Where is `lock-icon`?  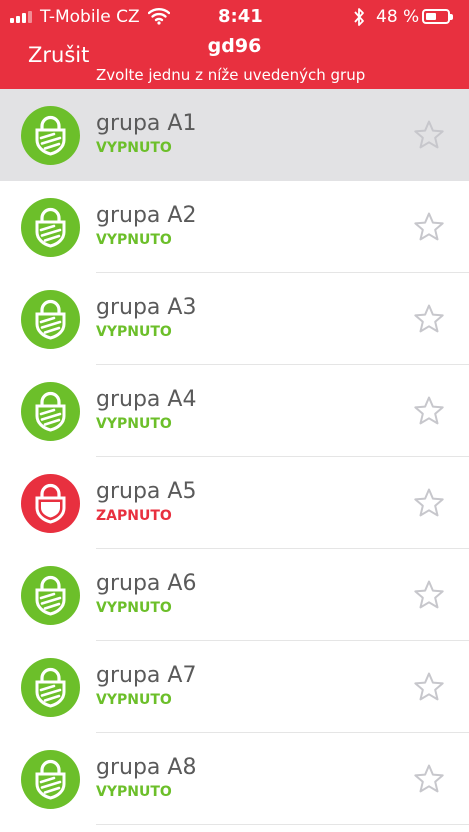
lock-icon is located at coordinates (50, 503).